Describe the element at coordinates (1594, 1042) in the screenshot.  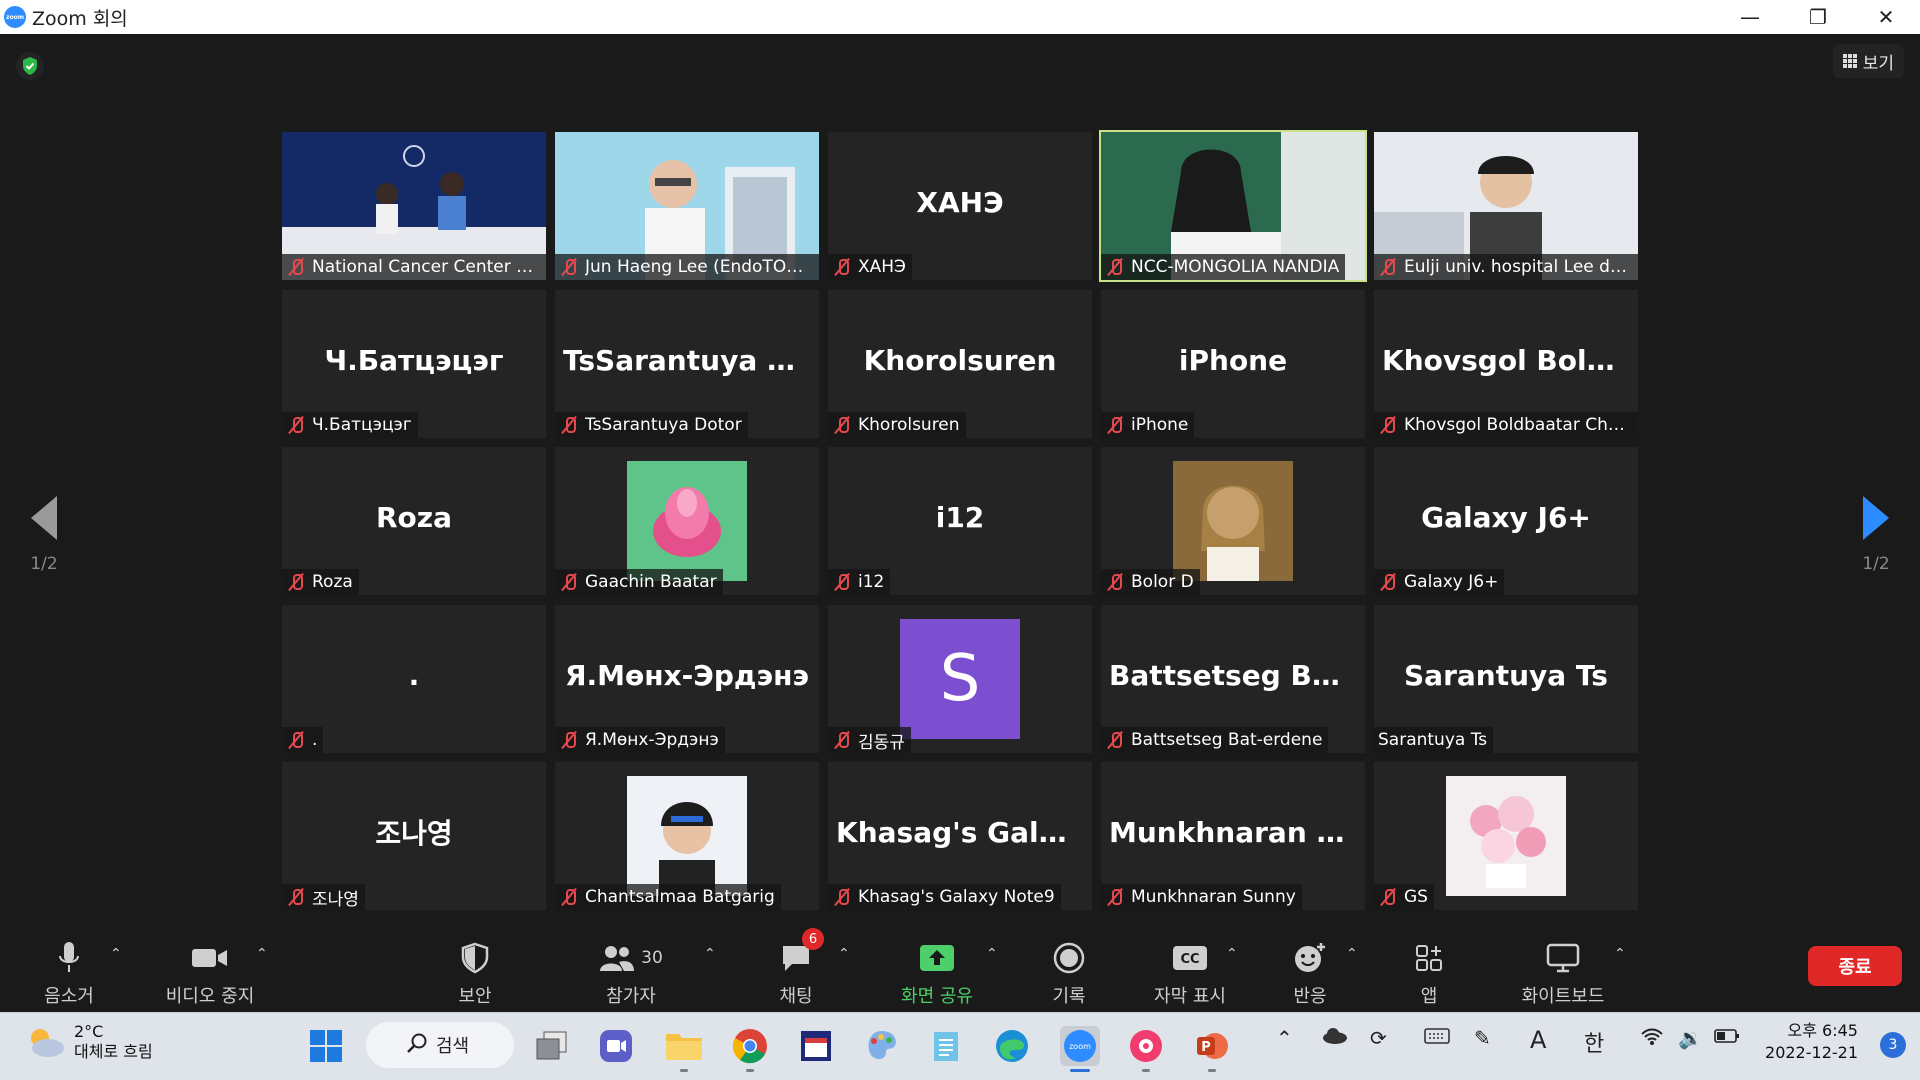
I see `ime-korean-indicator: 한` at that location.